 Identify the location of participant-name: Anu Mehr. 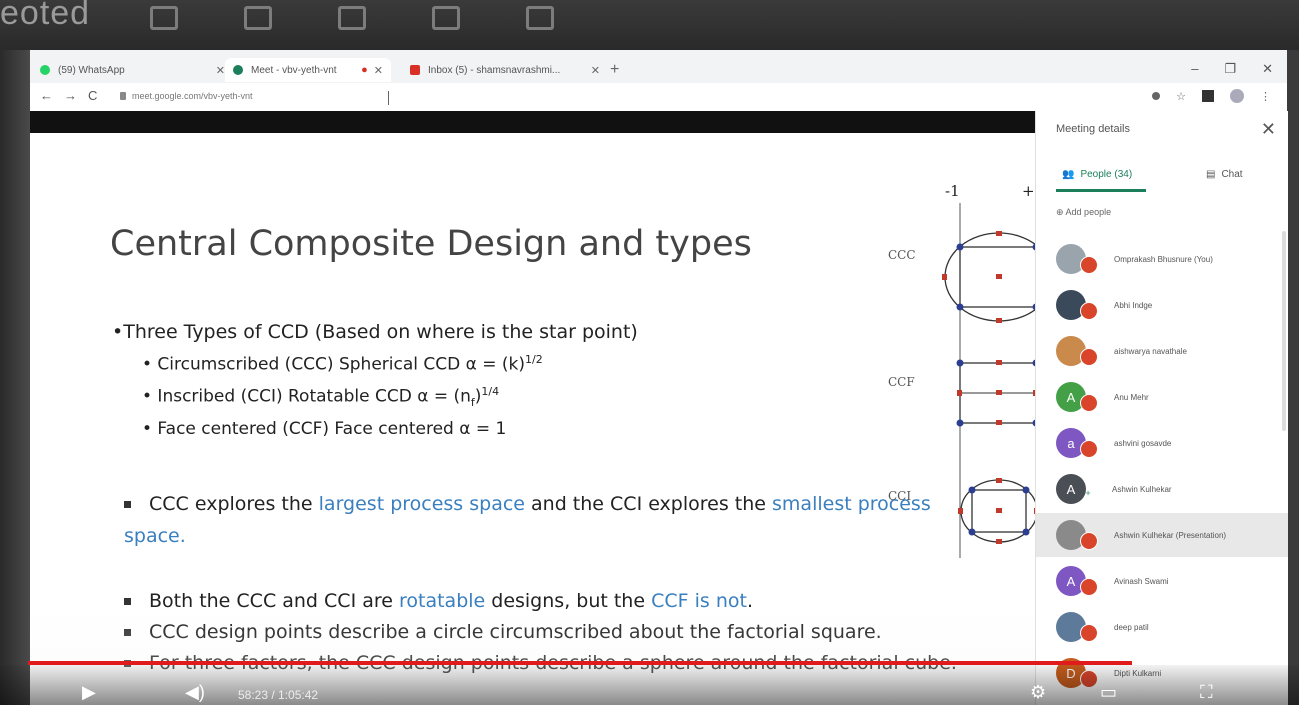
(1131, 397).